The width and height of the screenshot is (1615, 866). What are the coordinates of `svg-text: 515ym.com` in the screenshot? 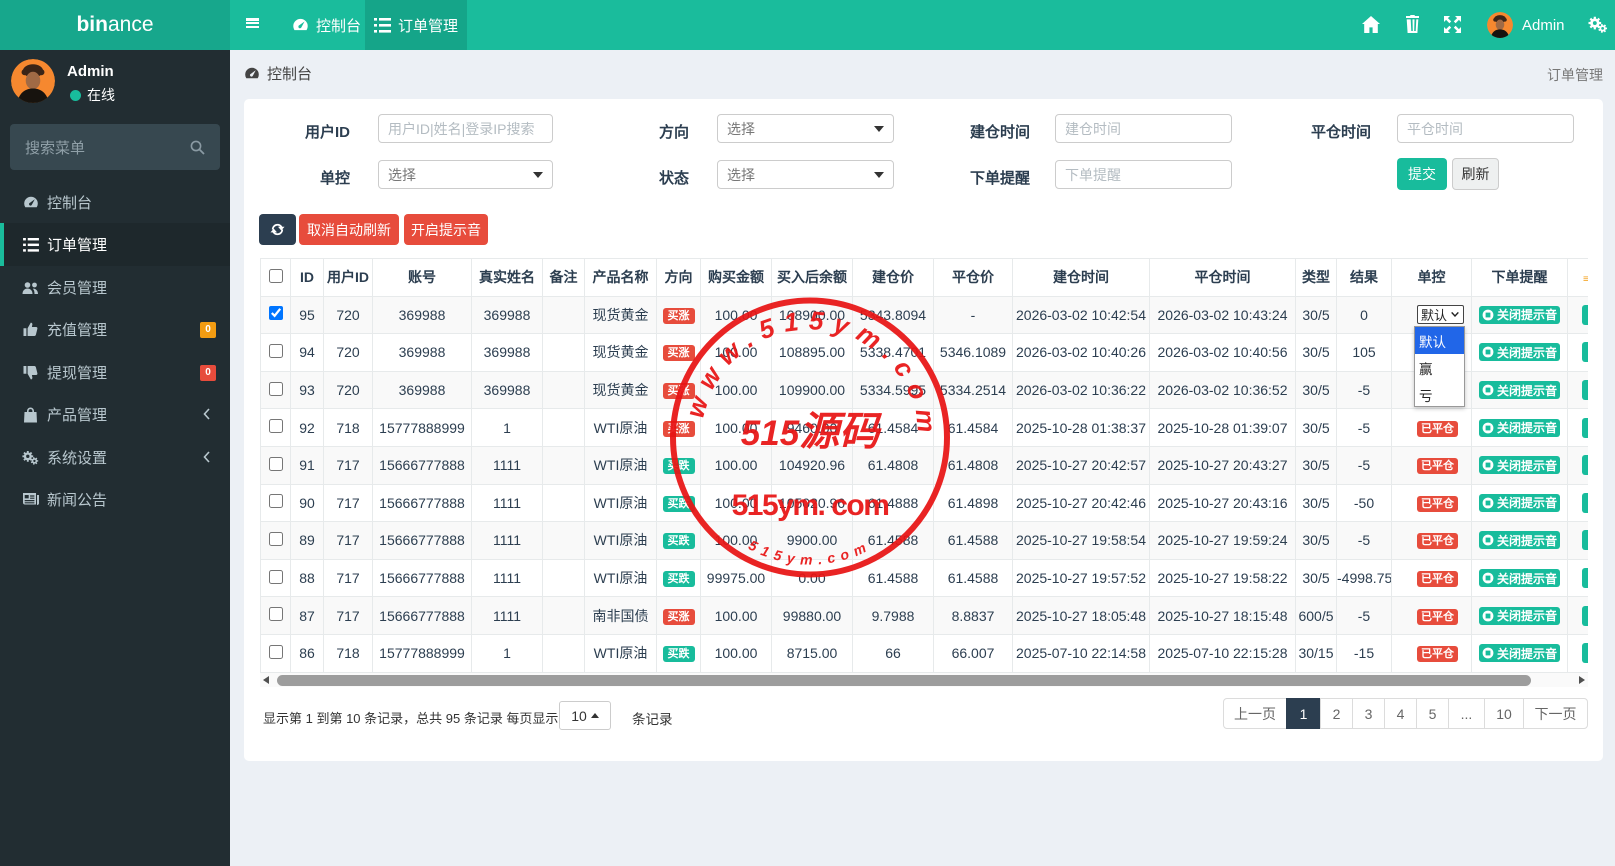 It's located at (810, 552).